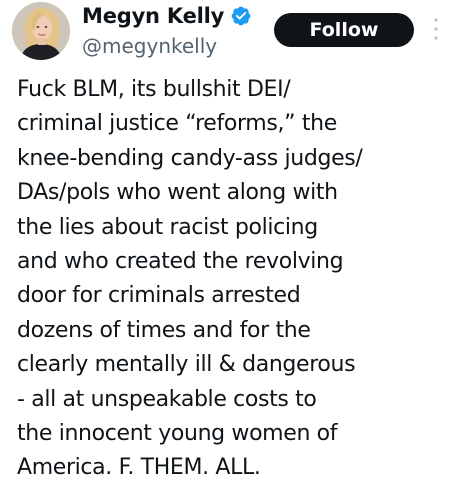 This screenshot has height=500, width=458. What do you see at coordinates (149, 46) in the screenshot?
I see `author-handle: @megynkelly` at bounding box center [149, 46].